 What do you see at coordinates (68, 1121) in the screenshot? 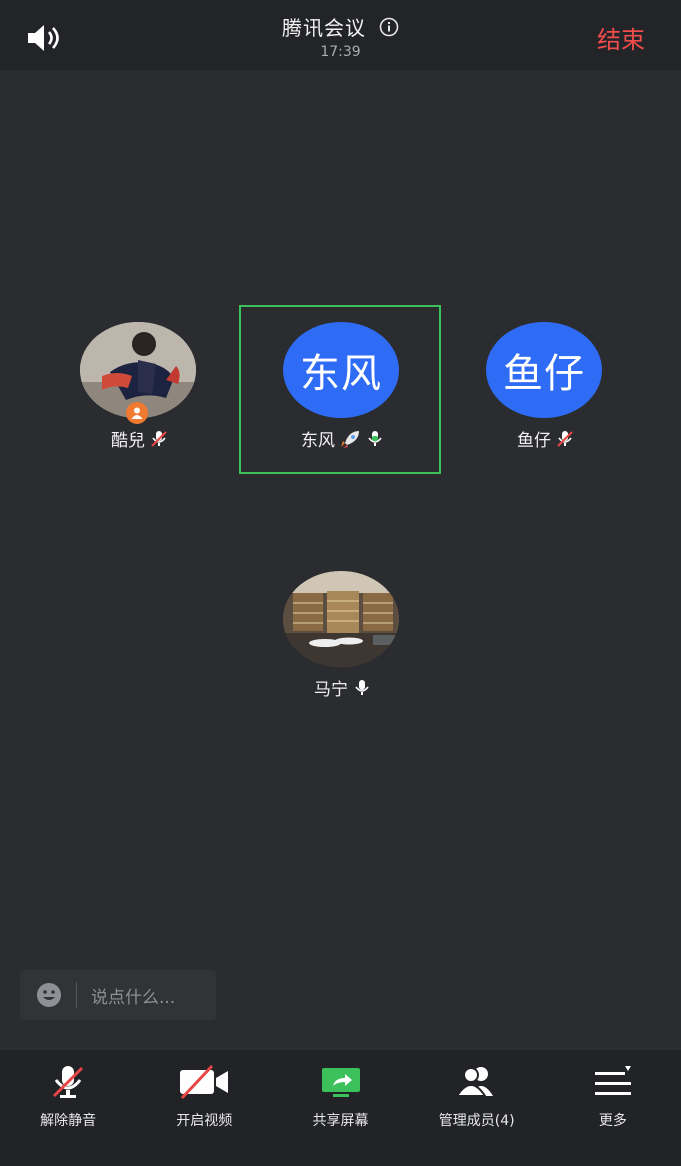
I see `unmute-label: 解除静音` at bounding box center [68, 1121].